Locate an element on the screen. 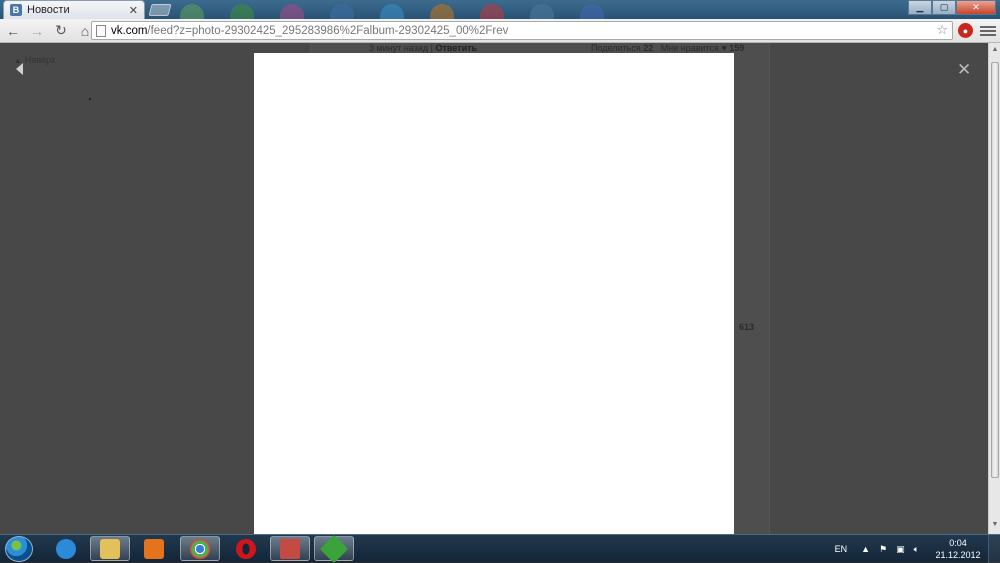 The image size is (1000, 563). taskbar-green-app is located at coordinates (334, 548).